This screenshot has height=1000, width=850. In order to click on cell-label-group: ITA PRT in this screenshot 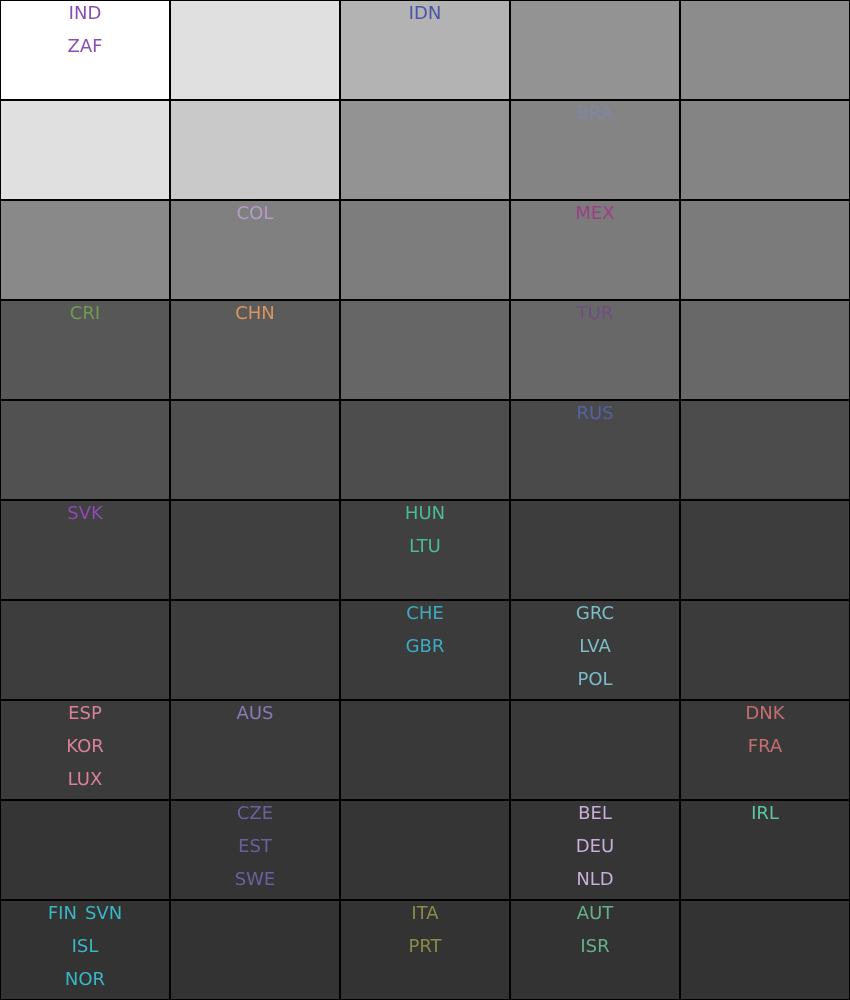, I will do `click(425, 930)`.